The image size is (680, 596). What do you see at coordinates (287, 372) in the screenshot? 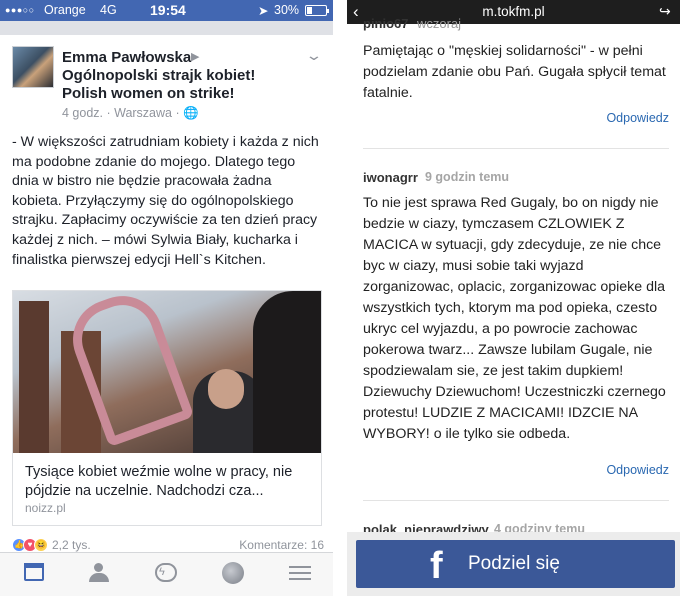
I see `protester-shape` at bounding box center [287, 372].